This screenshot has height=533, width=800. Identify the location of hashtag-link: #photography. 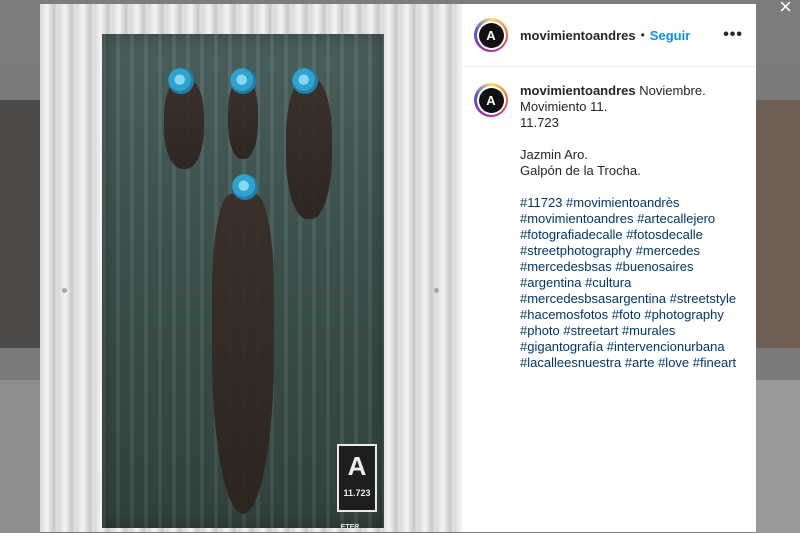
(684, 314).